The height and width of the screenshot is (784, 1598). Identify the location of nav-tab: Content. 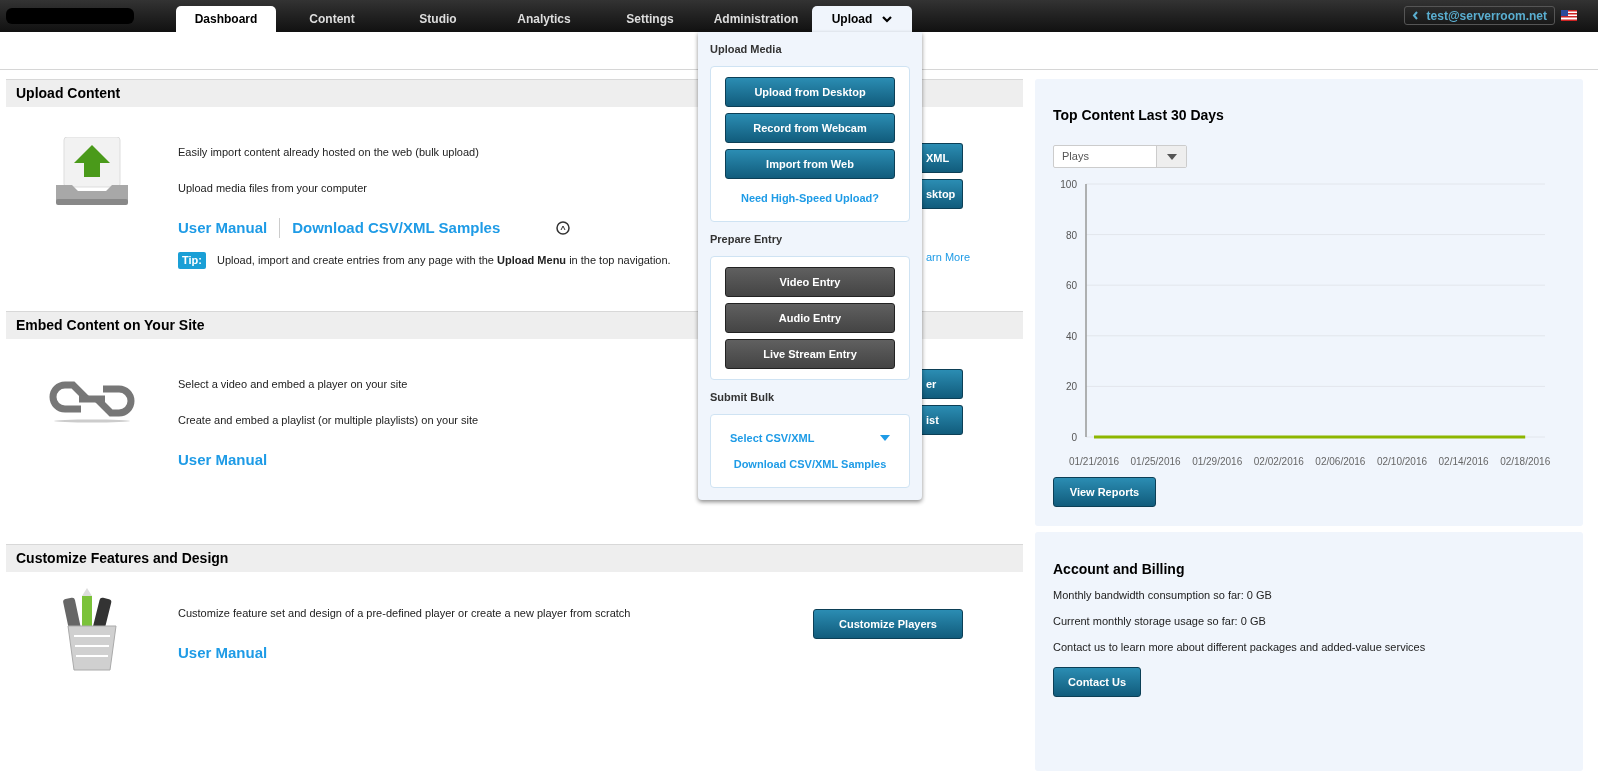
(332, 19).